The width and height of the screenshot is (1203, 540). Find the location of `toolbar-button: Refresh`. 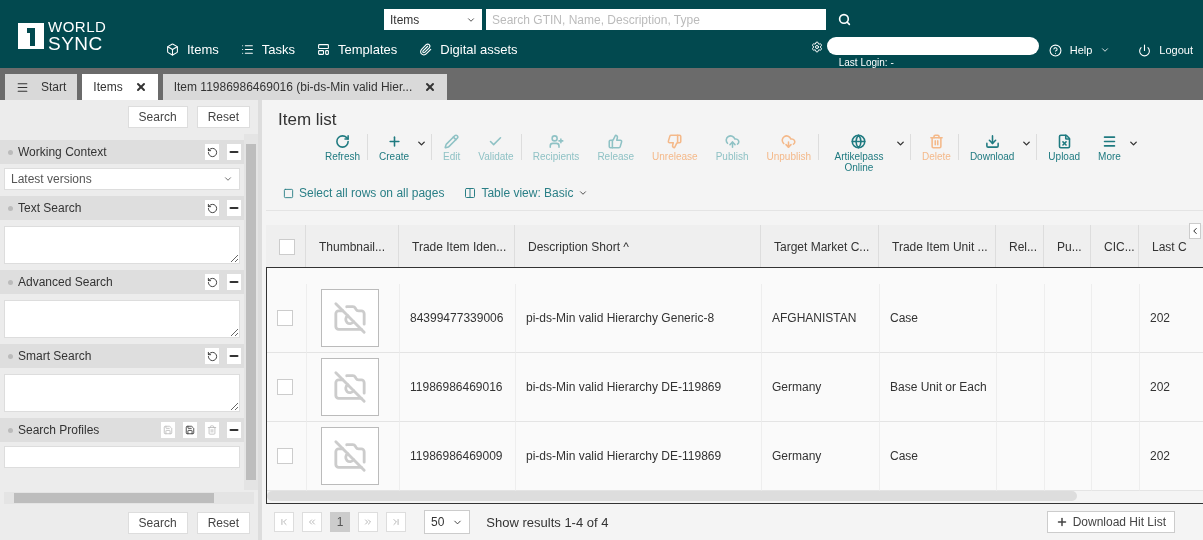

toolbar-button: Refresh is located at coordinates (342, 148).